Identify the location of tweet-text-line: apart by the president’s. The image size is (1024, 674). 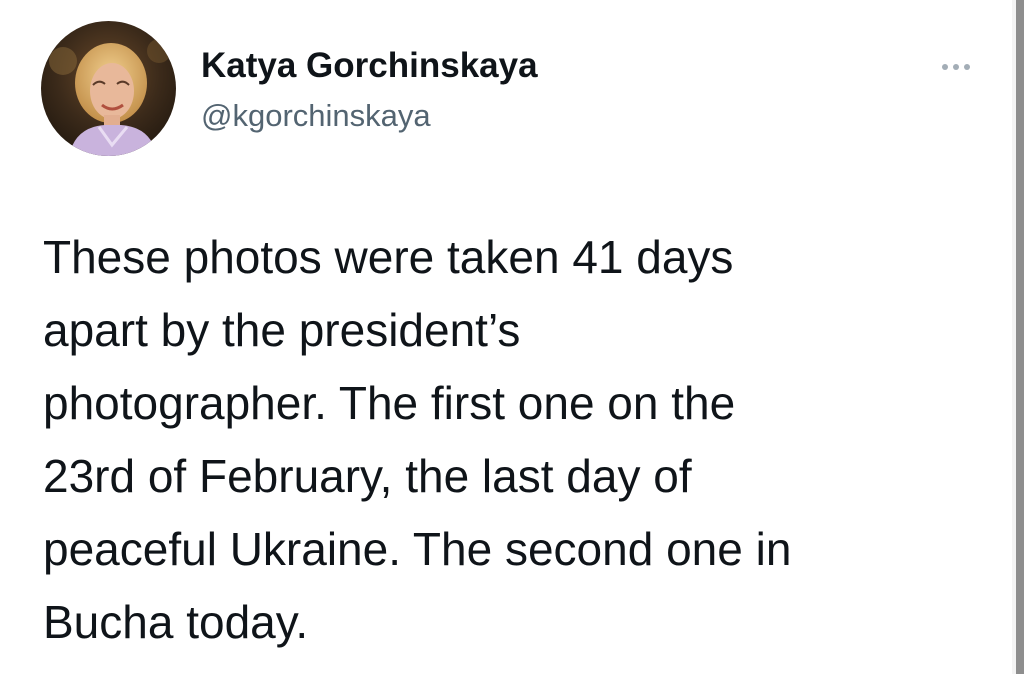
(282, 330).